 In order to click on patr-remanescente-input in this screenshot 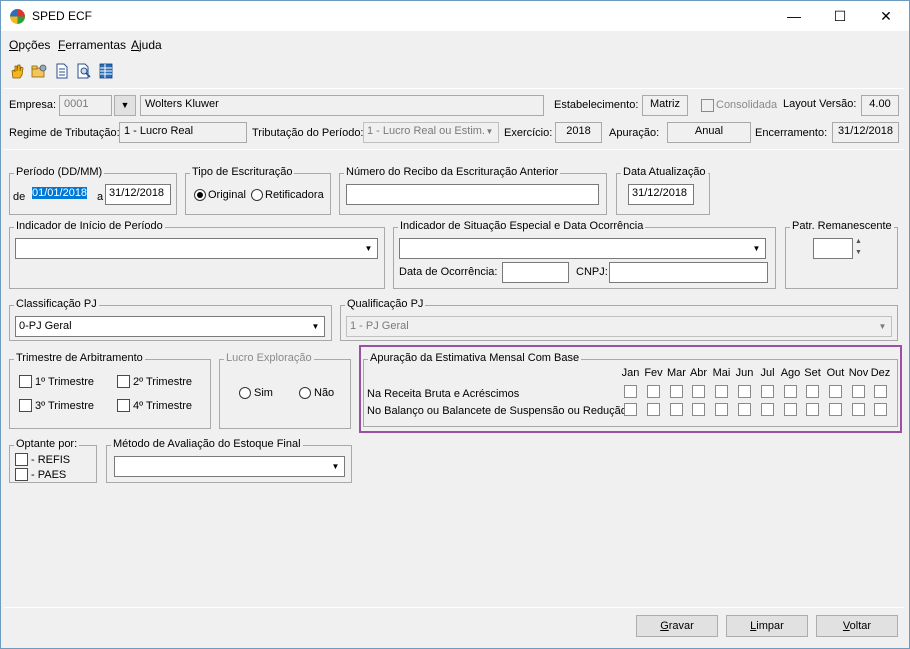, I will do `click(833, 248)`.